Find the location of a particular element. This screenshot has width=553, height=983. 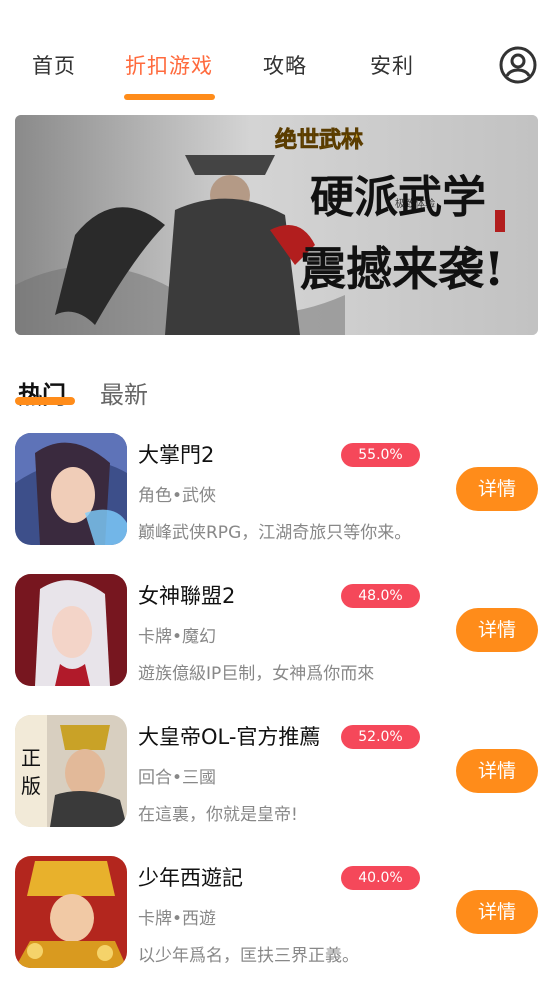

game-title: 大皇帝OL-官方推薦 is located at coordinates (229, 737).